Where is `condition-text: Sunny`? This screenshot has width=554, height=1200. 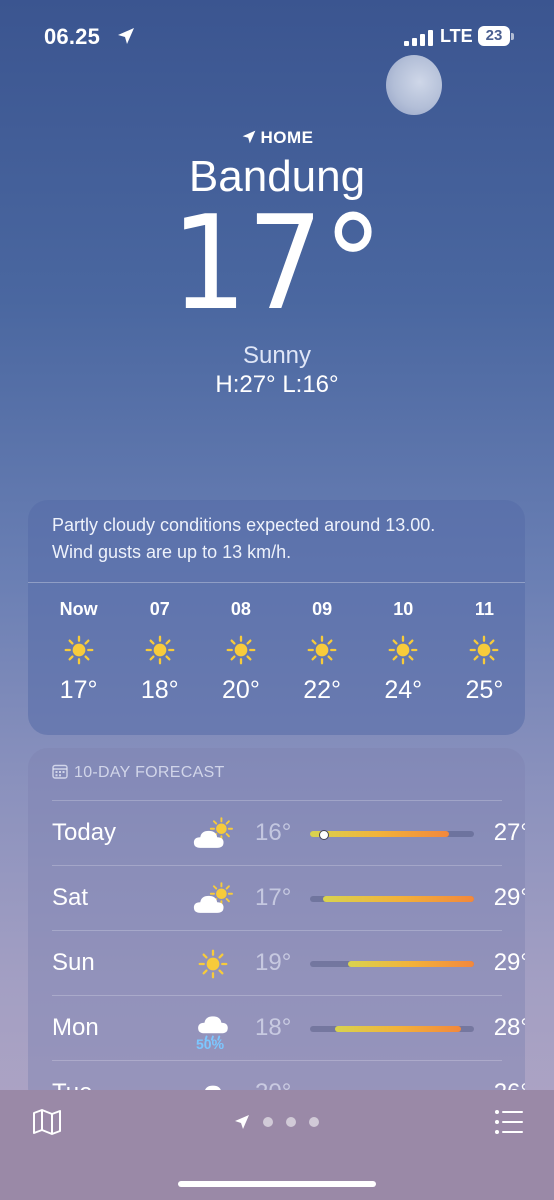 condition-text: Sunny is located at coordinates (277, 355).